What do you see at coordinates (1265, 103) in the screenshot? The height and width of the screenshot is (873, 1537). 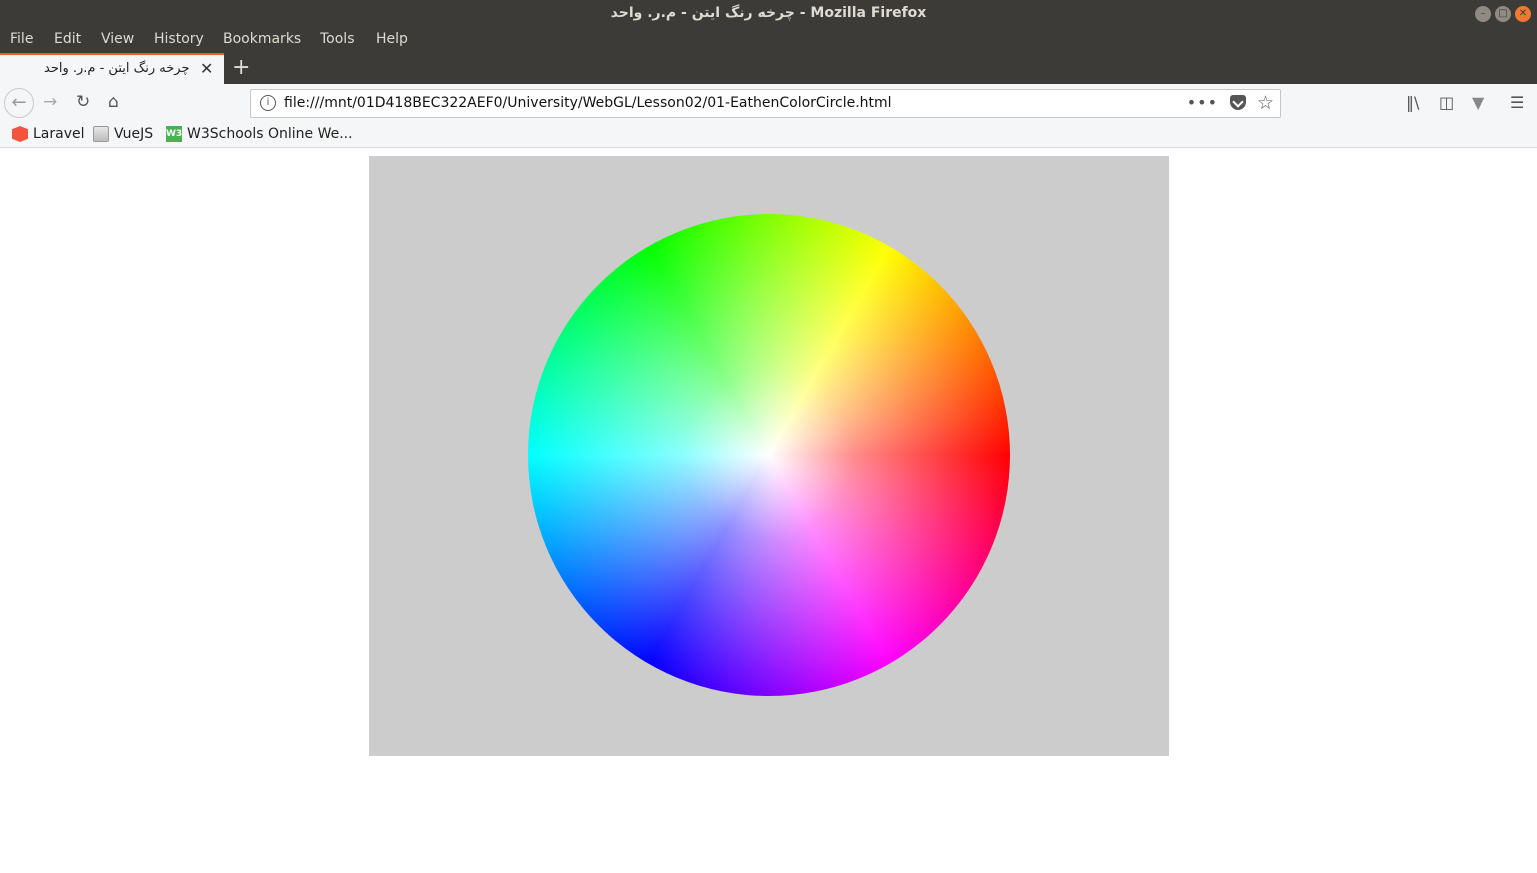 I see `bookmark-star-icon: ☆` at bounding box center [1265, 103].